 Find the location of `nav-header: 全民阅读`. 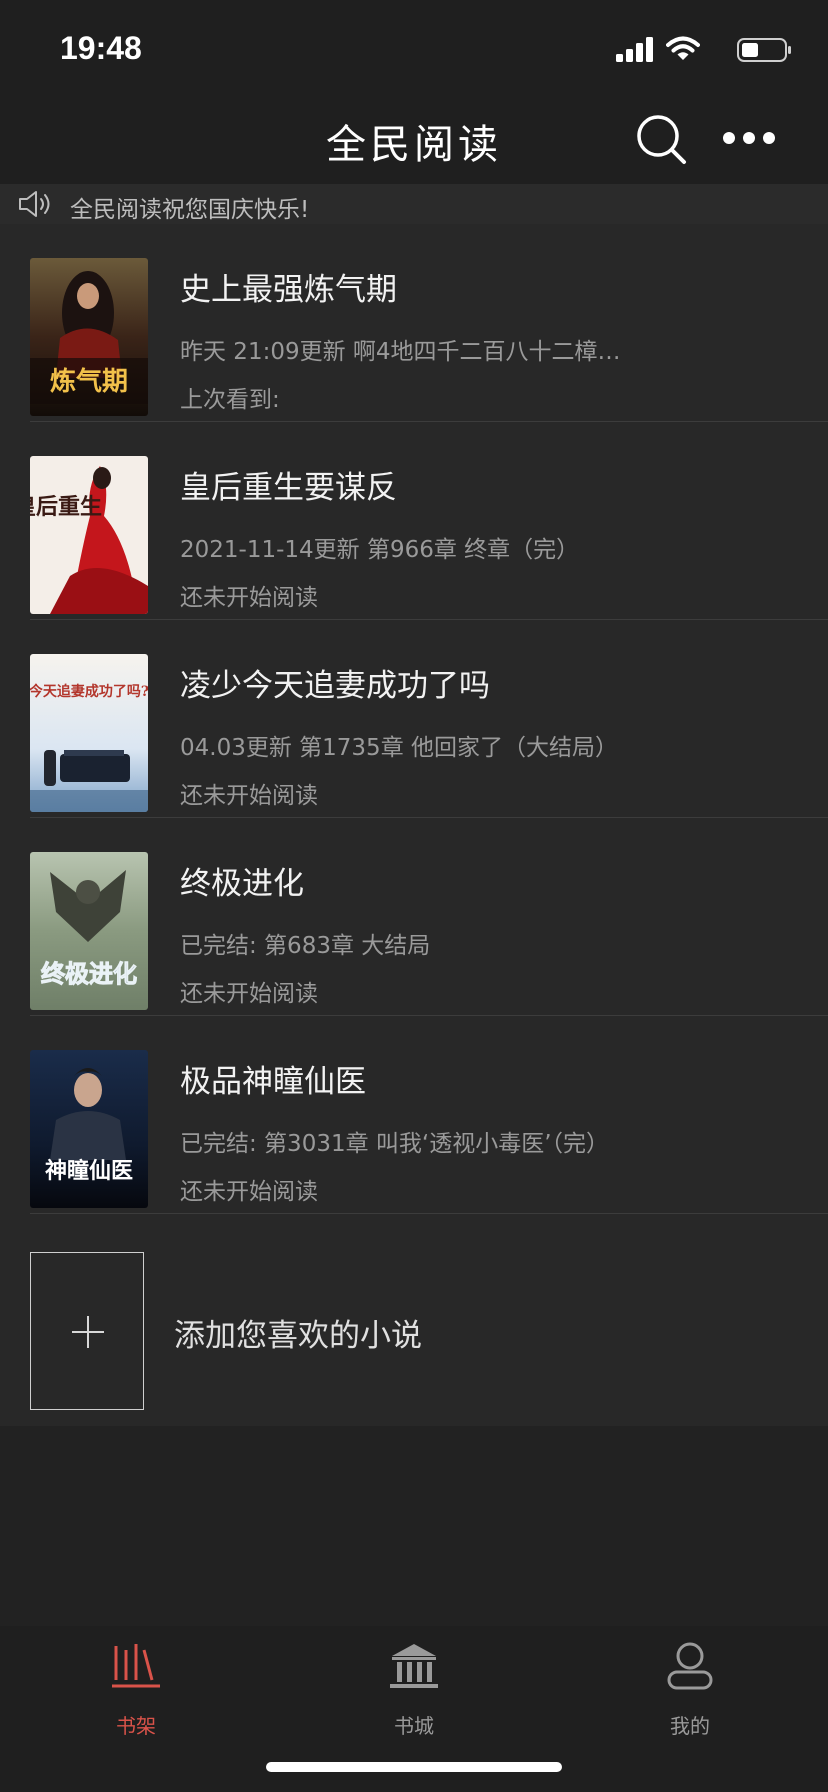

nav-header: 全民阅读 is located at coordinates (414, 137).